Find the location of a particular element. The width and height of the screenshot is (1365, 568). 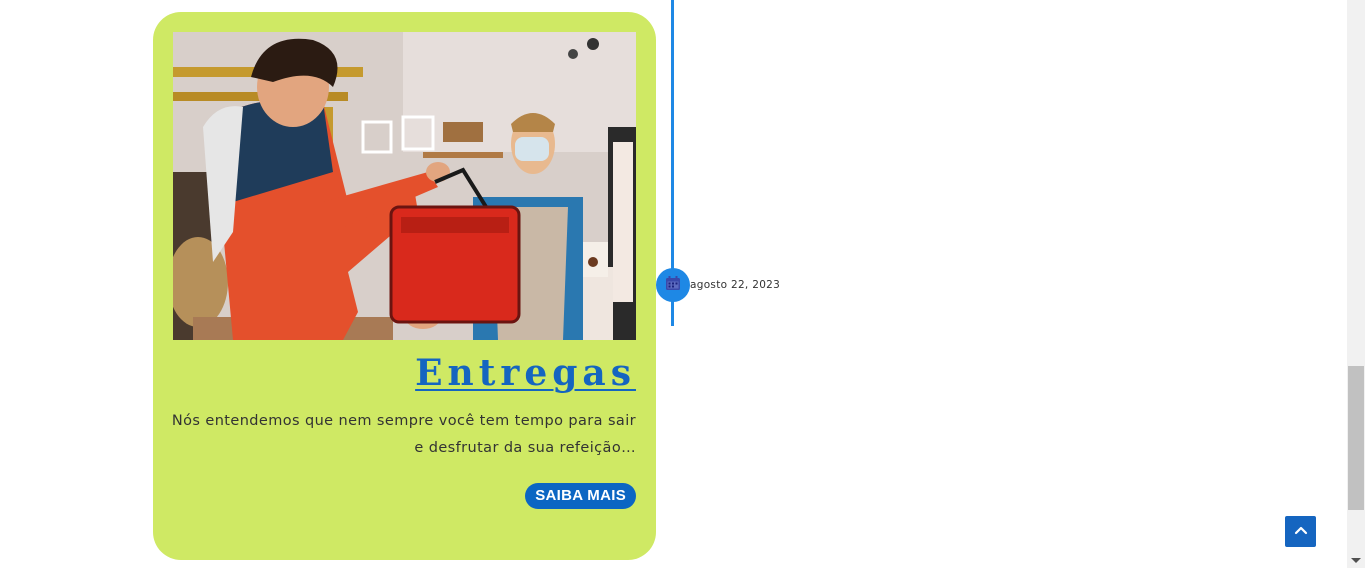

post-title-link: Entregas is located at coordinates (525, 373).